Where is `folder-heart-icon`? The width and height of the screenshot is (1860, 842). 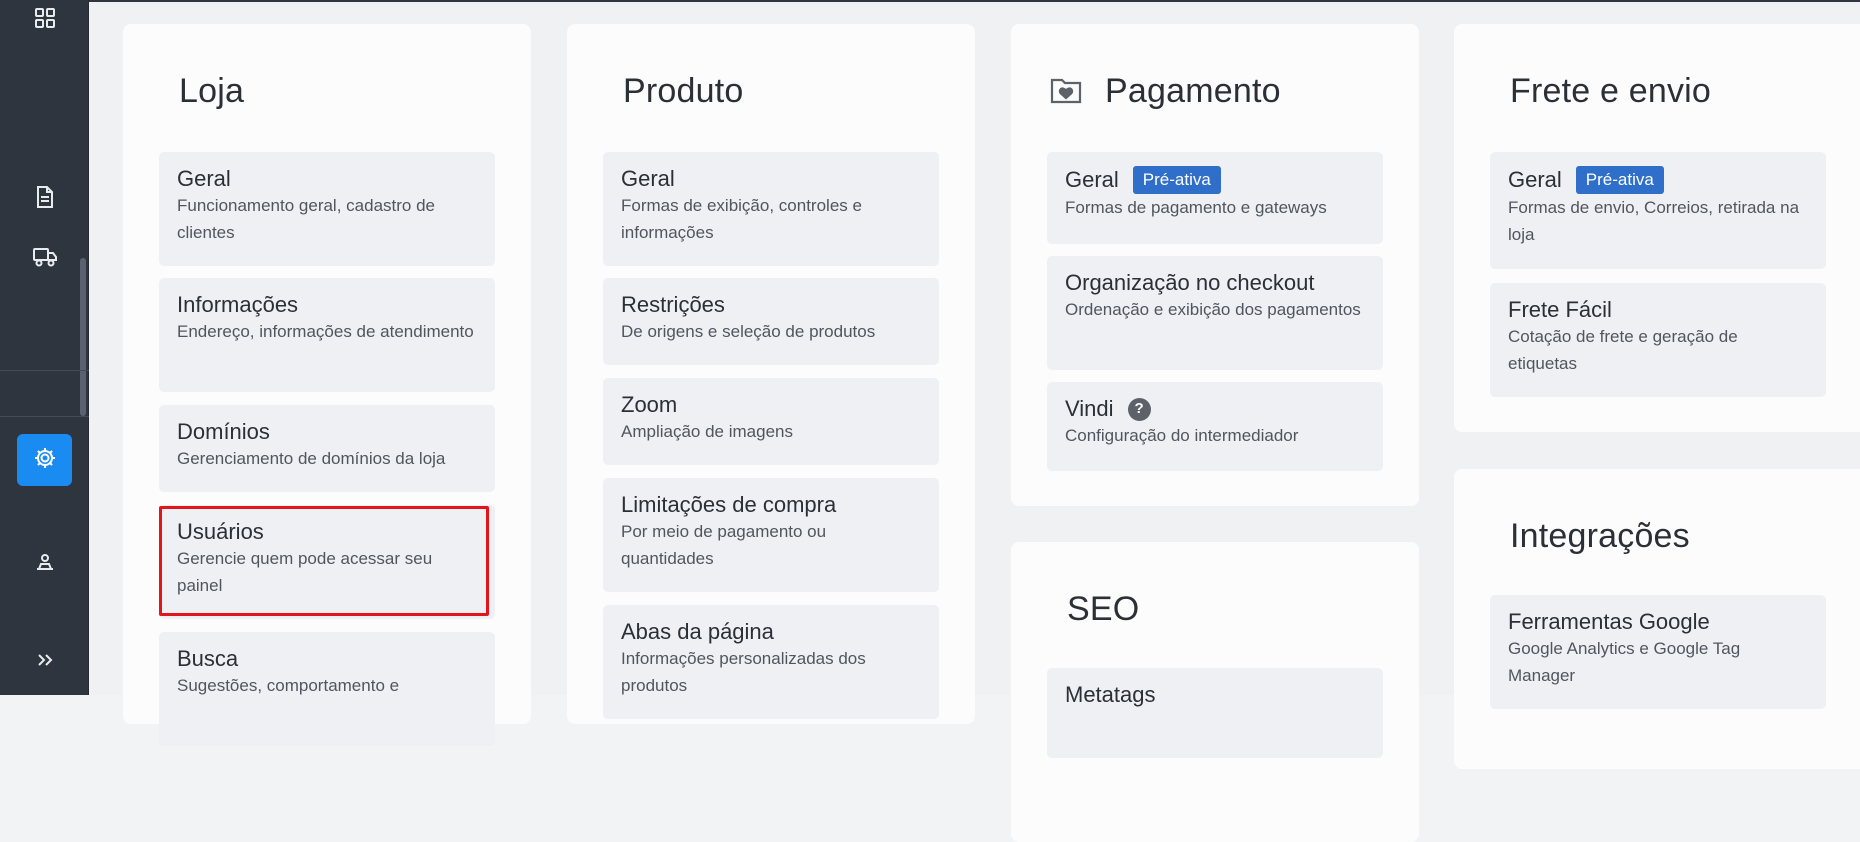
folder-heart-icon is located at coordinates (1066, 92).